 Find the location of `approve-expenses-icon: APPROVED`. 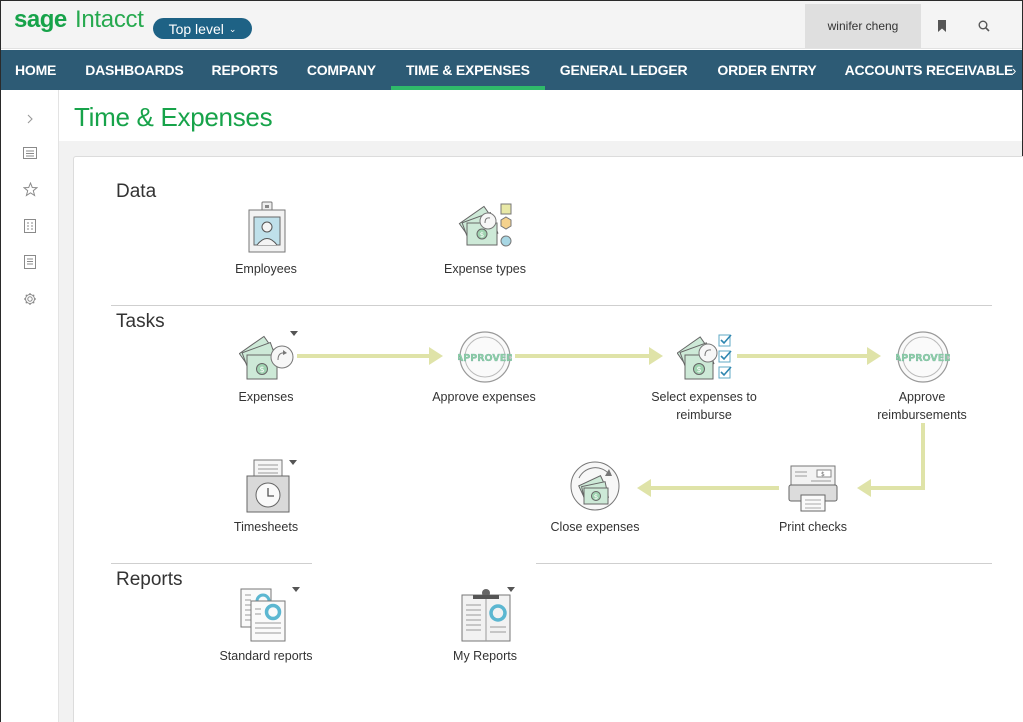

approve-expenses-icon: APPROVED is located at coordinates (485, 357).